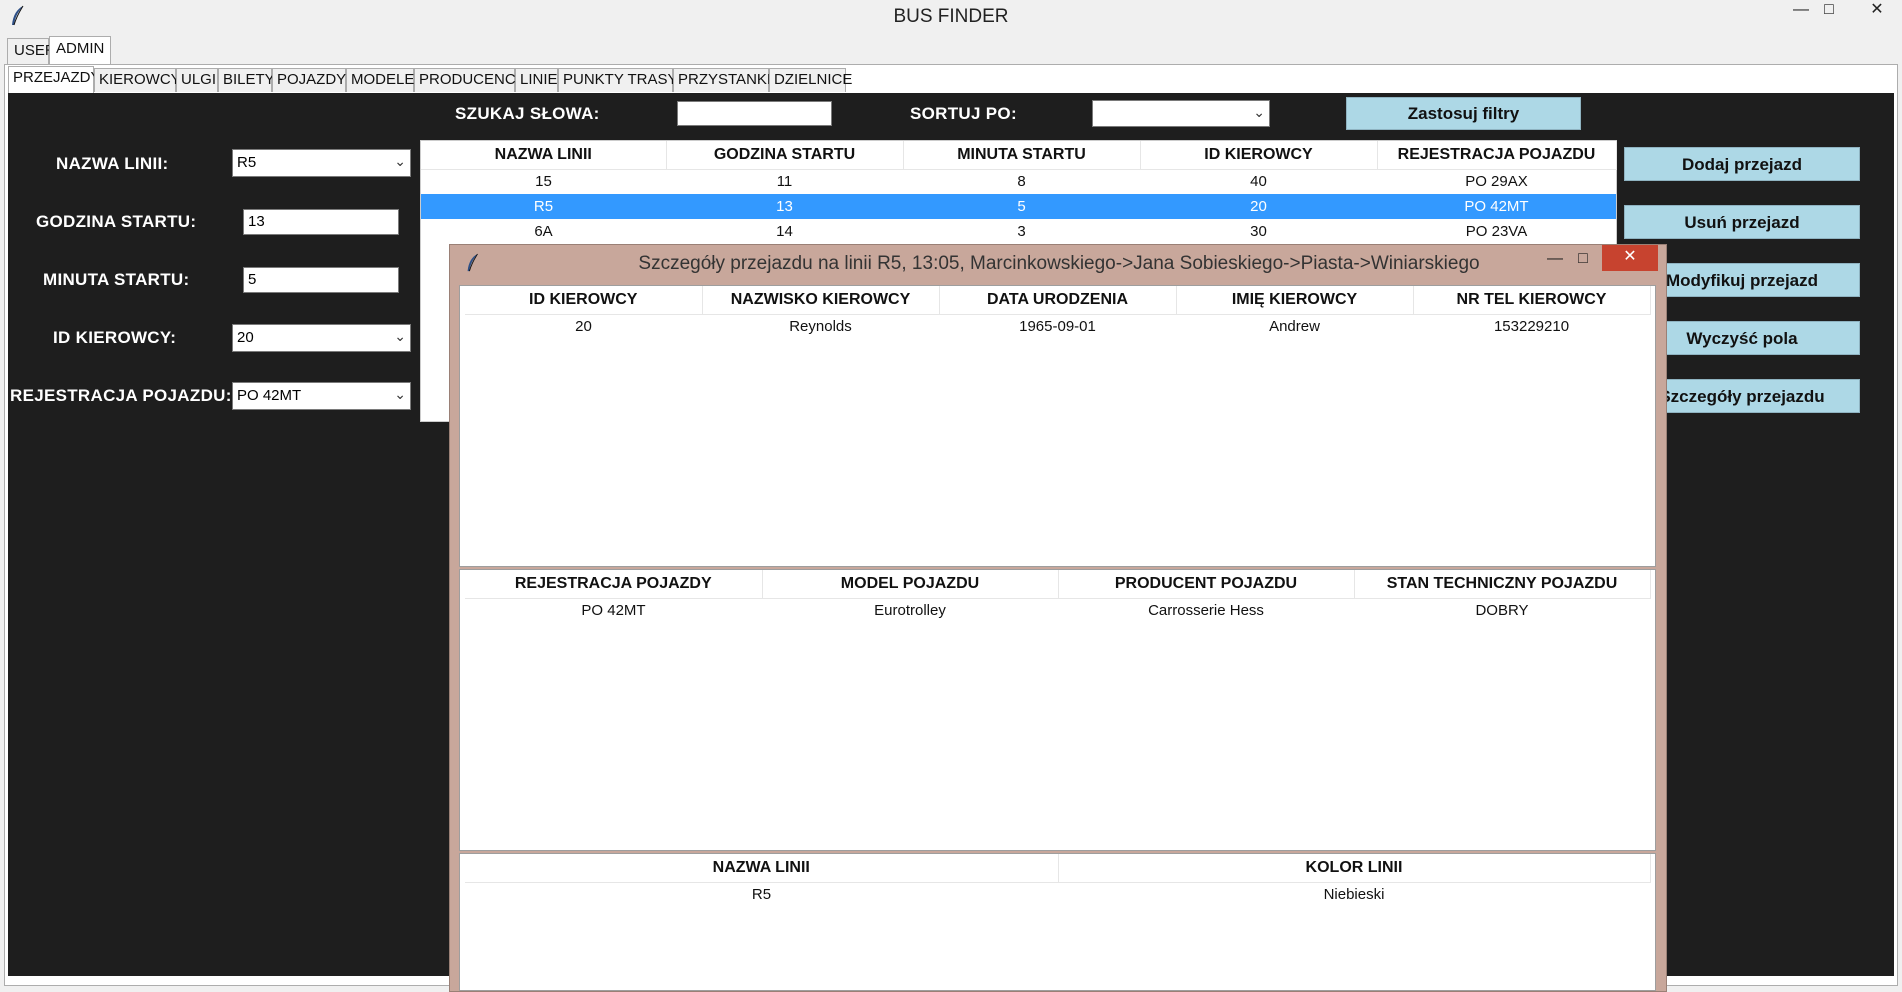 The width and height of the screenshot is (1902, 992). I want to click on table-cell: Carrosserie Hess, so click(1206, 611).